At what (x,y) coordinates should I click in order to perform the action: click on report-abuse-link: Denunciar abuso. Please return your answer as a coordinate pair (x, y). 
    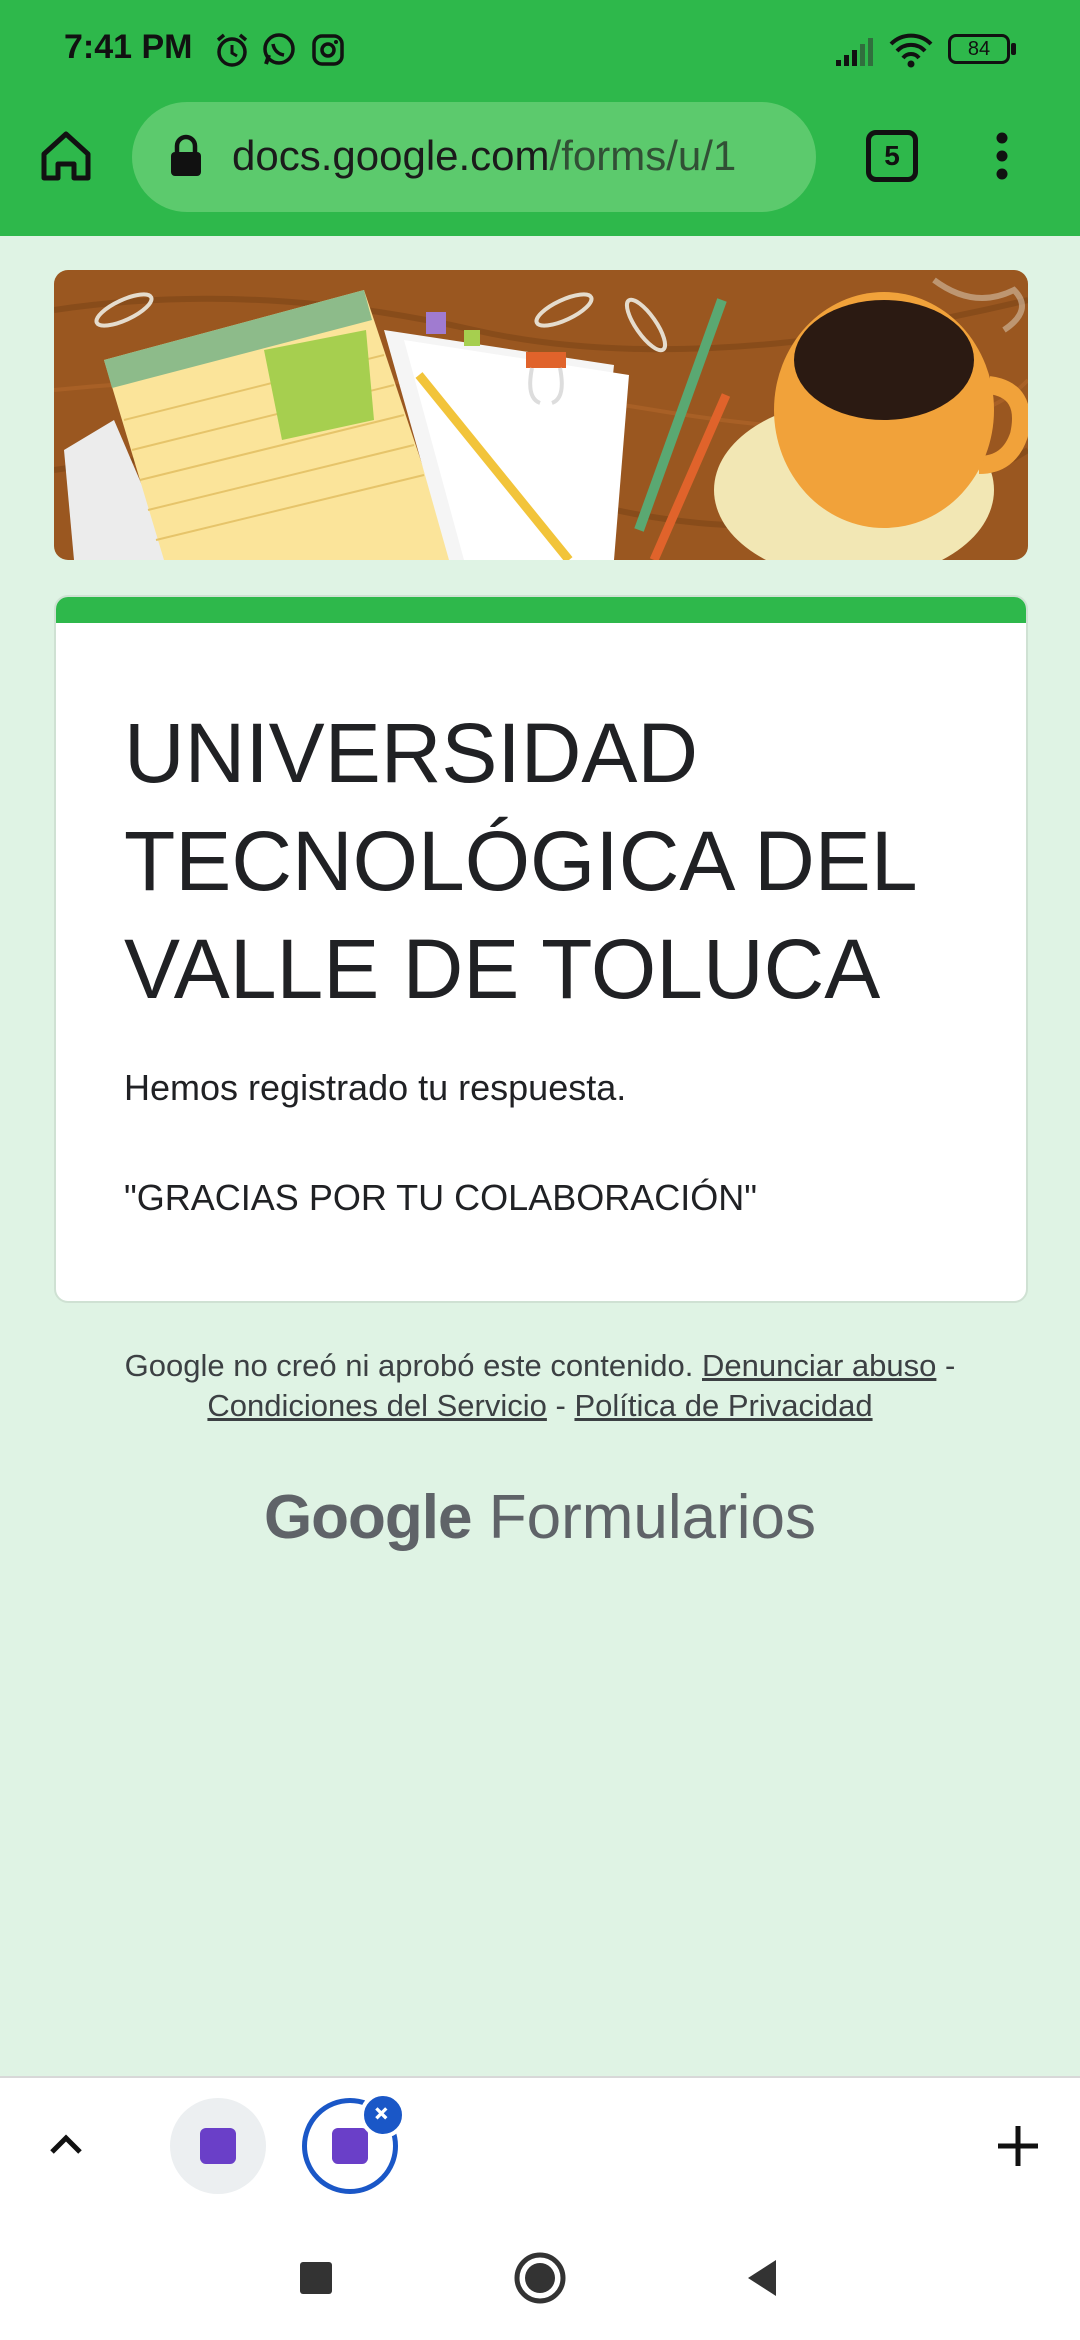
    Looking at the image, I should click on (819, 1365).